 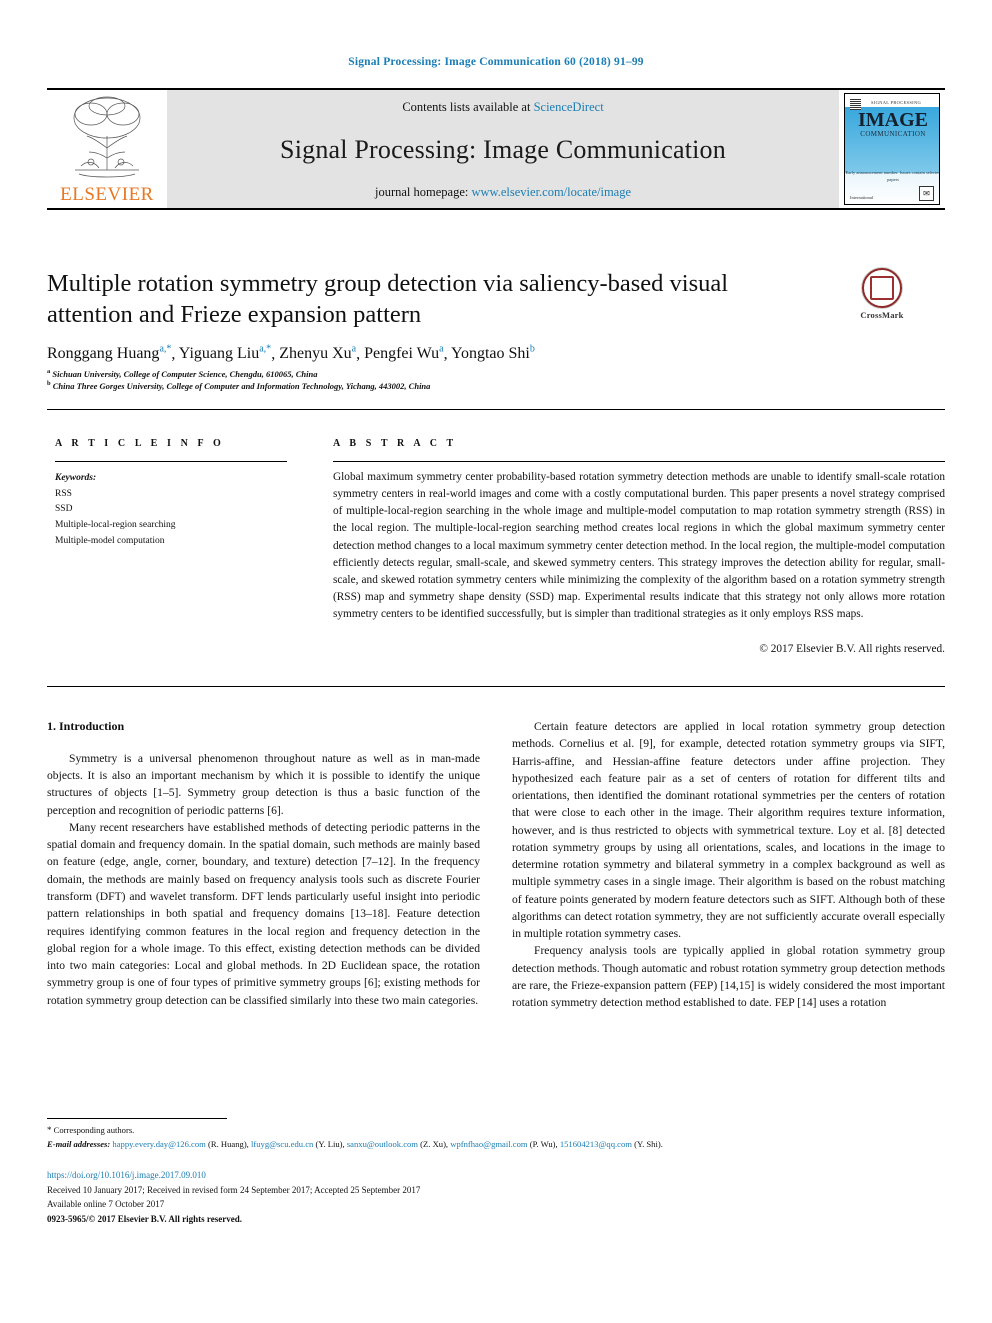 What do you see at coordinates (49, 371) in the screenshot?
I see `affiliation-mark: a` at bounding box center [49, 371].